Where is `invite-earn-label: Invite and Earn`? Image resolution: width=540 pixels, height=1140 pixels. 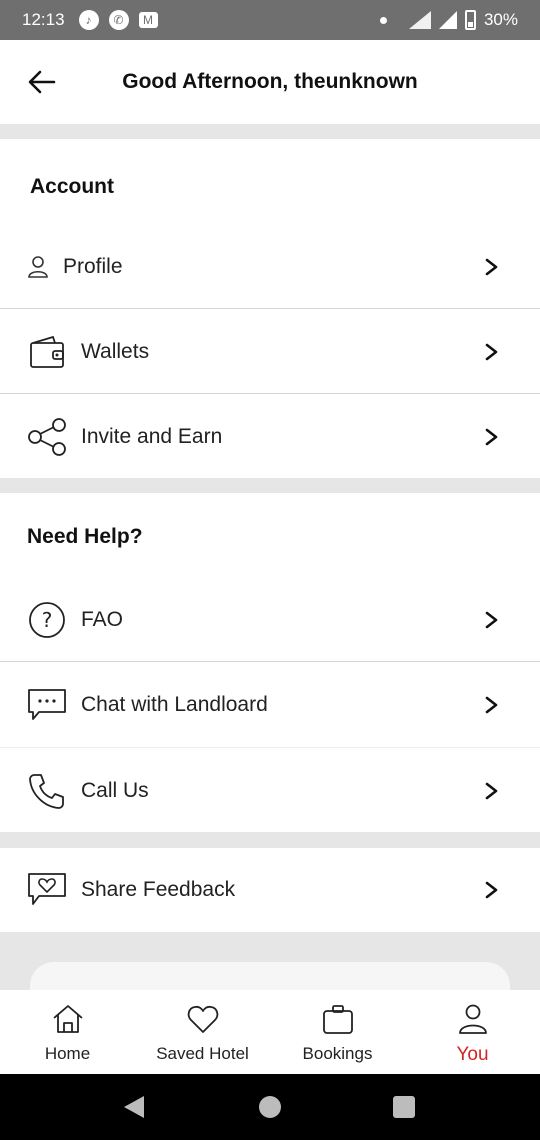 invite-earn-label: Invite and Earn is located at coordinates (152, 436).